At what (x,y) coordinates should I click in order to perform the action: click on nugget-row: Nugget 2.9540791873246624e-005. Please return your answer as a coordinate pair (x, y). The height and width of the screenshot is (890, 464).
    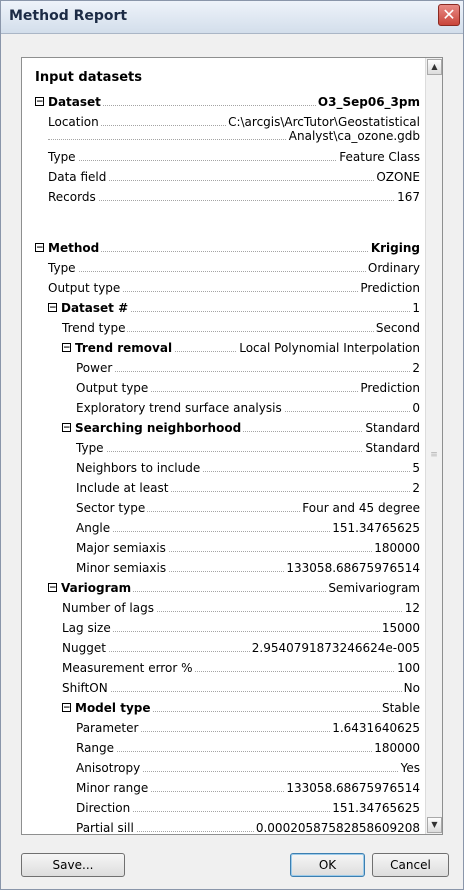
    Looking at the image, I should click on (241, 648).